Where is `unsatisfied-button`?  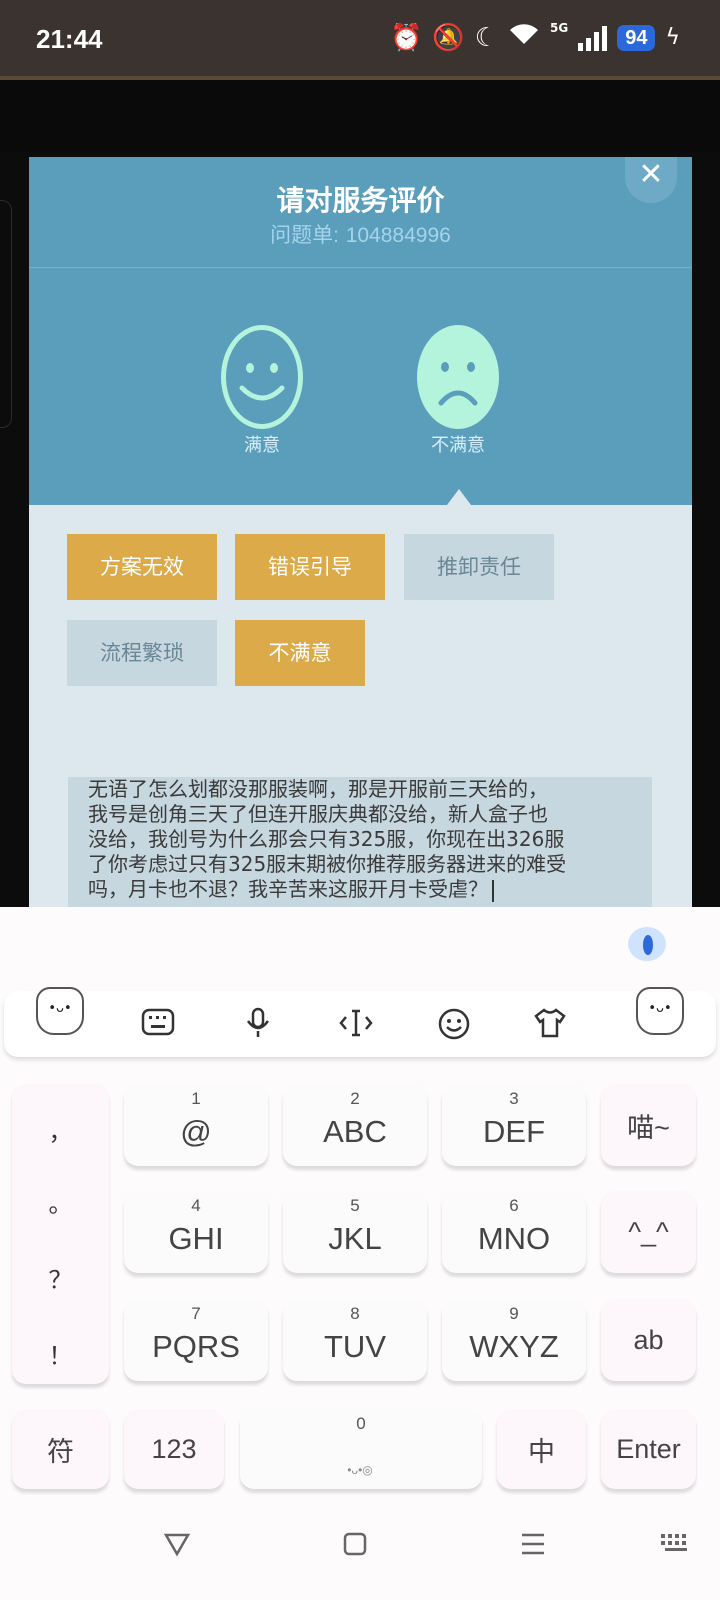
unsatisfied-button is located at coordinates (458, 377).